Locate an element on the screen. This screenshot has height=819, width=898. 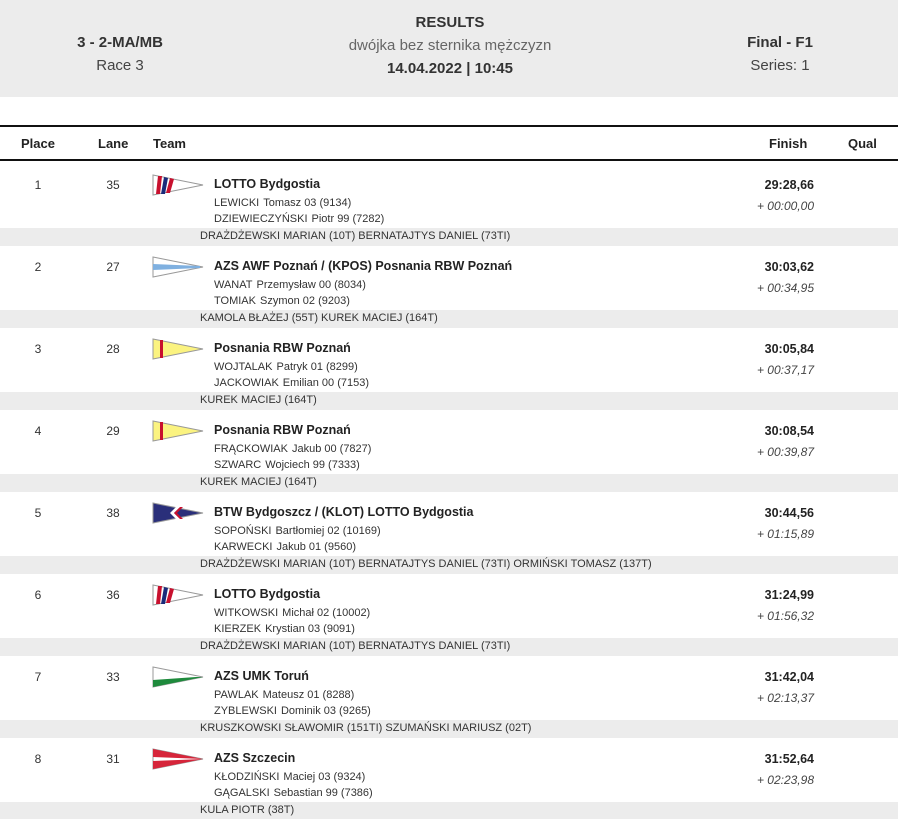
rower-details: Sebastian 99 (7386) is located at coordinates (323, 793).